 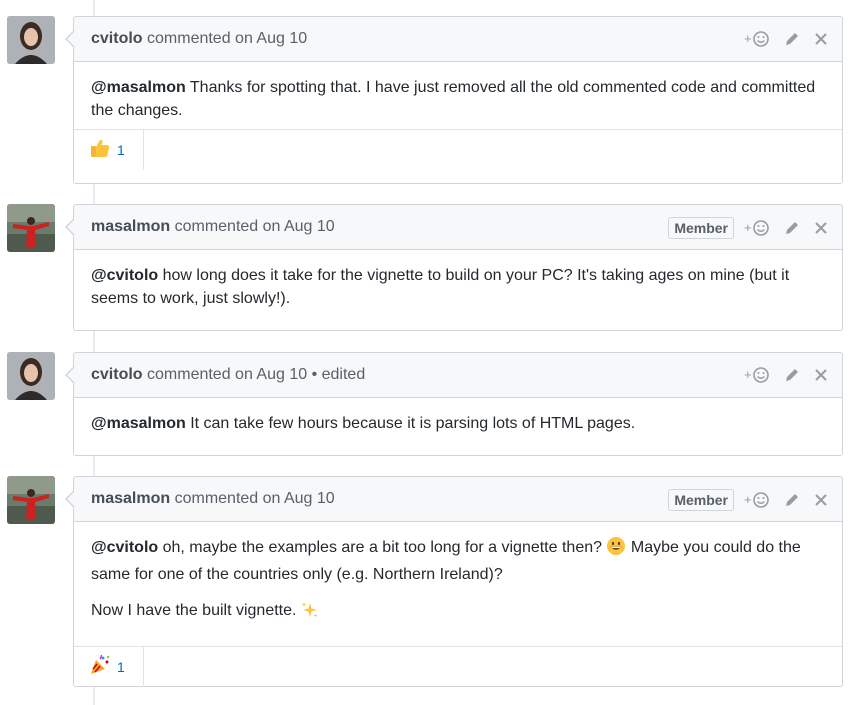 I want to click on edited-indicator: • edited, so click(x=336, y=374).